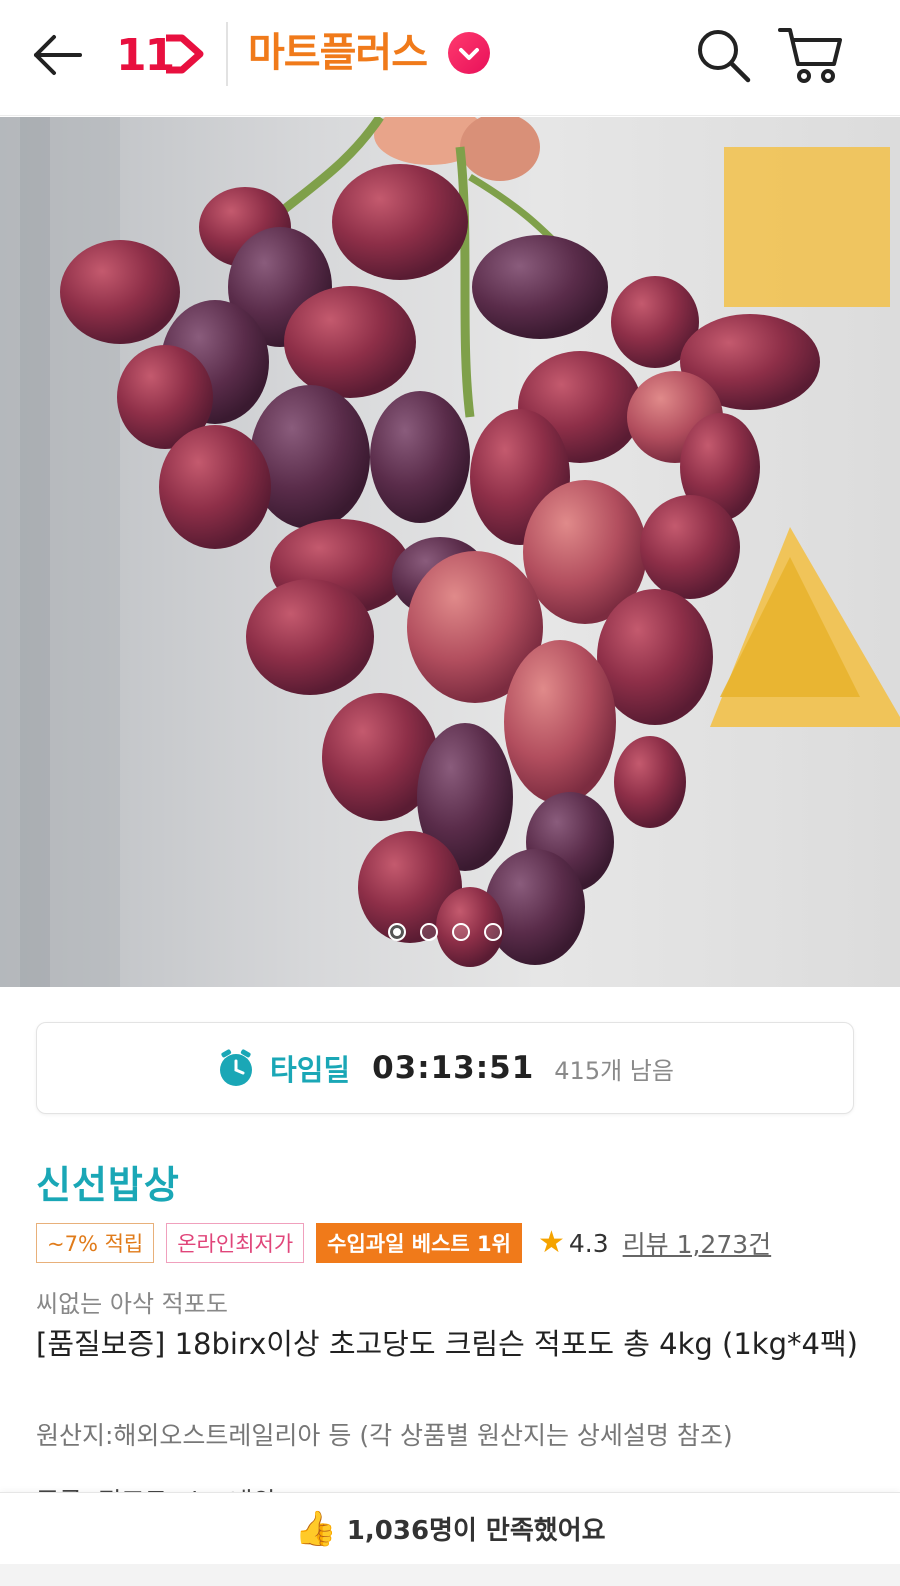 This screenshot has width=900, height=1586. What do you see at coordinates (697, 1243) in the screenshot?
I see `reviews-link: 리뷰 1,273건` at bounding box center [697, 1243].